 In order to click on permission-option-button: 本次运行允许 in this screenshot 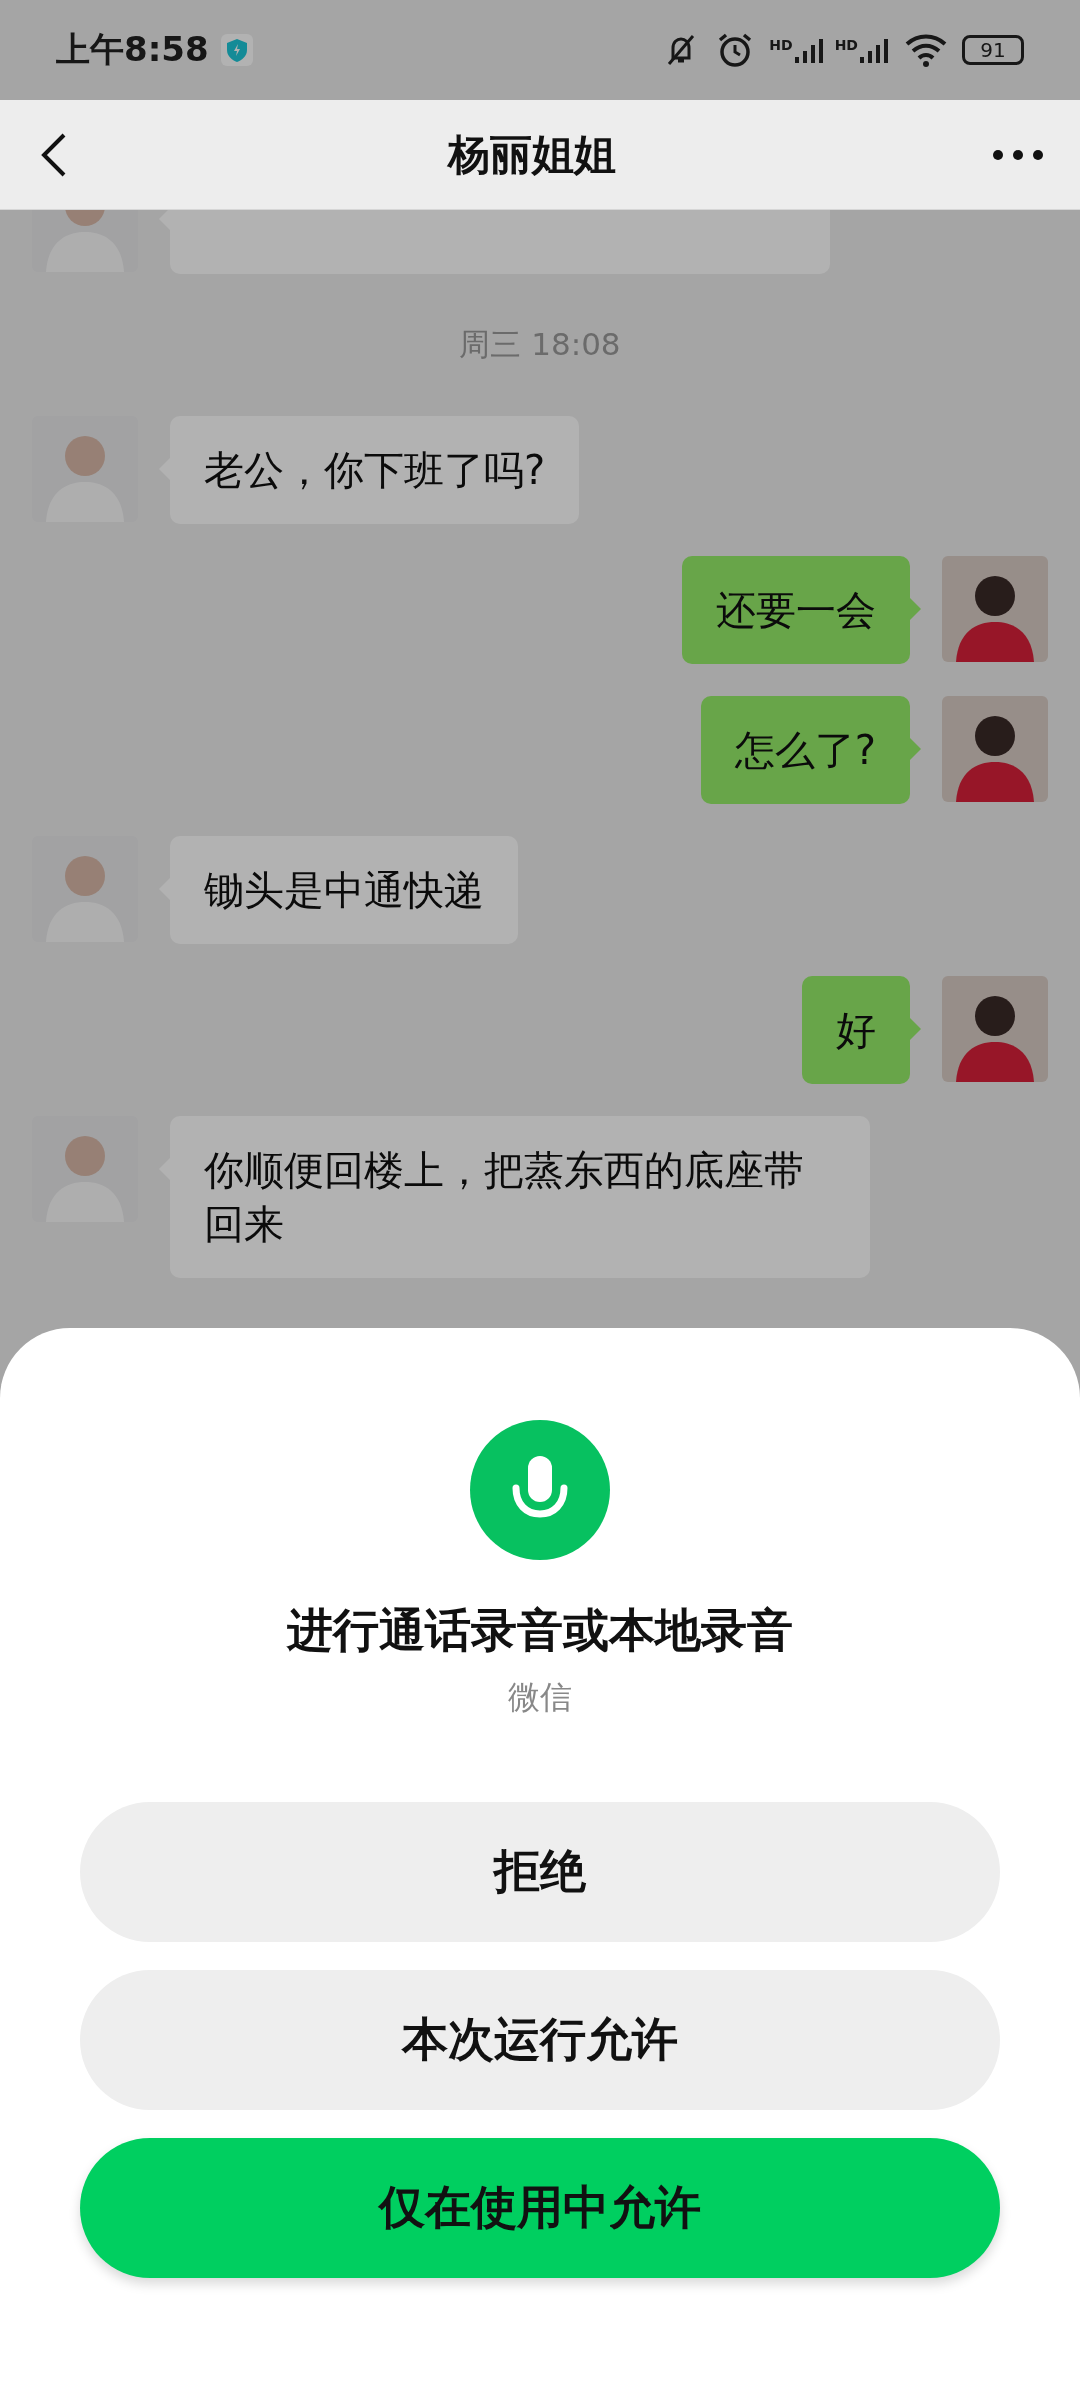, I will do `click(540, 2040)`.